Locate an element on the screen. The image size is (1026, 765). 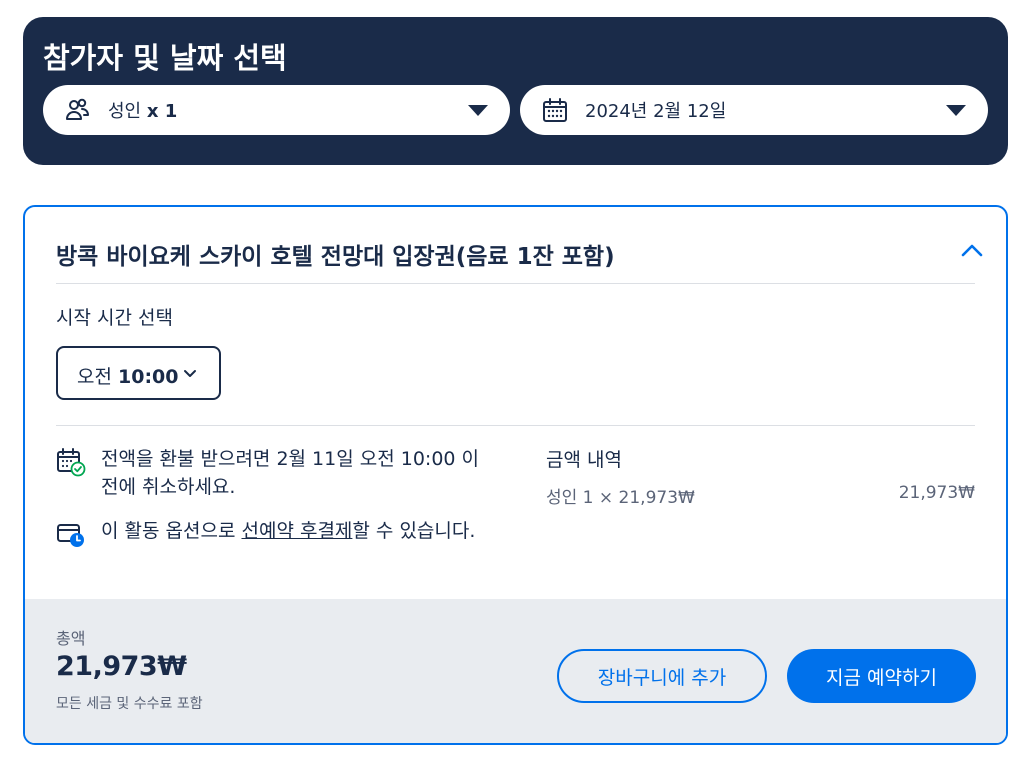
chevron-up-icon is located at coordinates (972, 250).